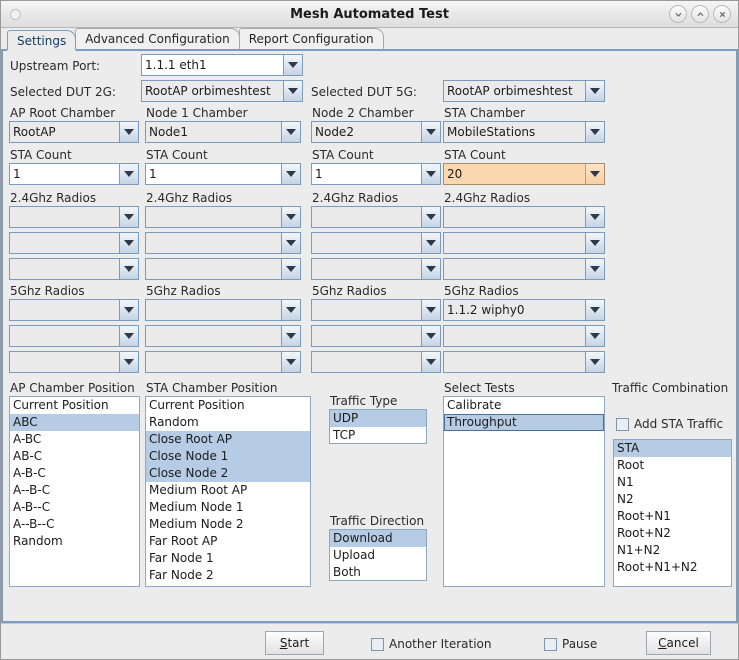 The height and width of the screenshot is (660, 739). Describe the element at coordinates (228, 524) in the screenshot. I see `list-item: Medium Node 2` at that location.